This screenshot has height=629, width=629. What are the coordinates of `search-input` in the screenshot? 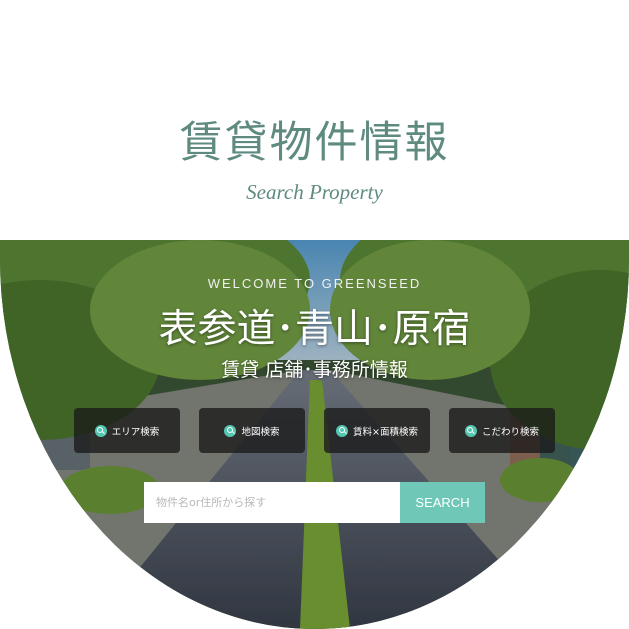 It's located at (272, 502).